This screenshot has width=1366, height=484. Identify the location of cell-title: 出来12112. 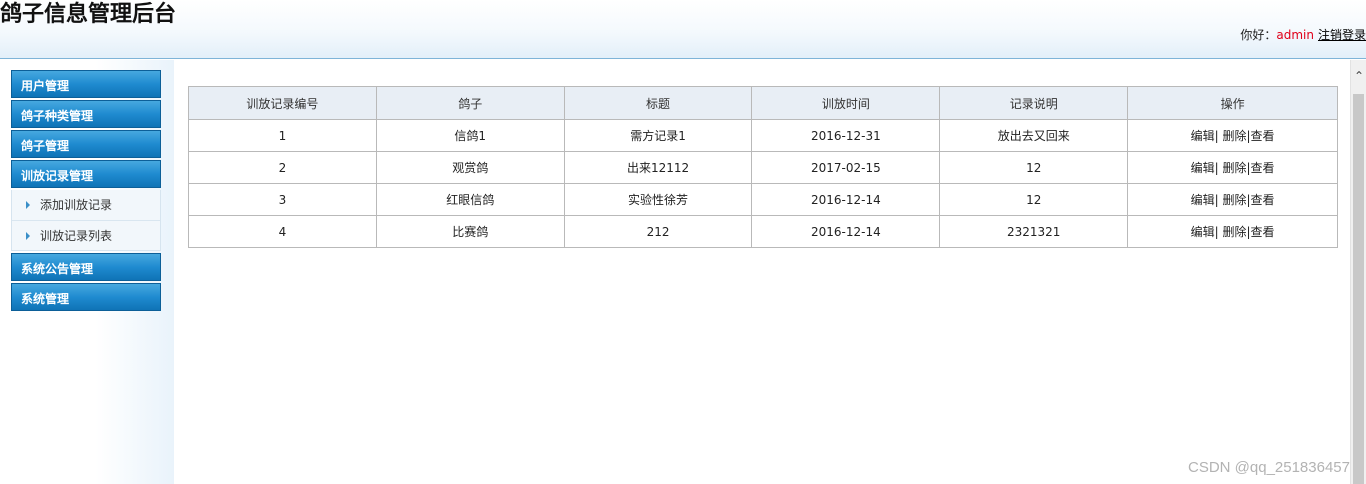
(658, 167).